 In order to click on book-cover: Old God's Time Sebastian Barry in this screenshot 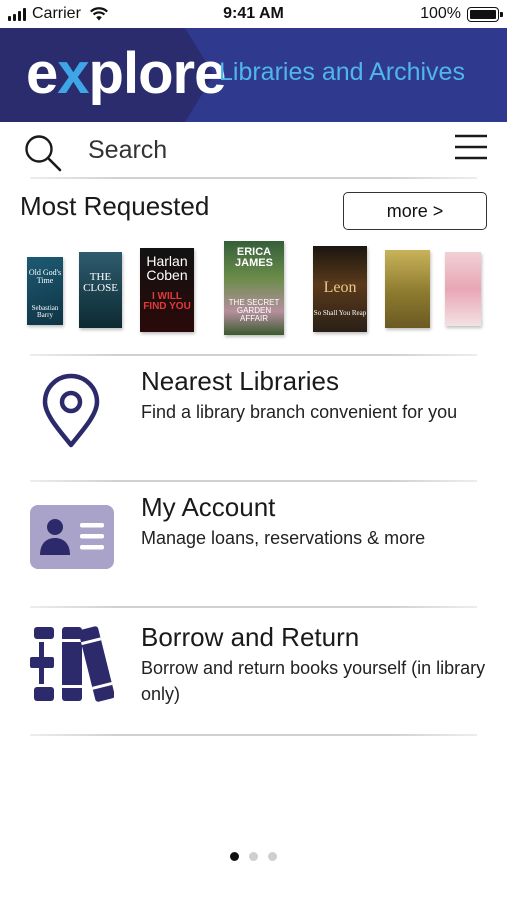, I will do `click(45, 291)`.